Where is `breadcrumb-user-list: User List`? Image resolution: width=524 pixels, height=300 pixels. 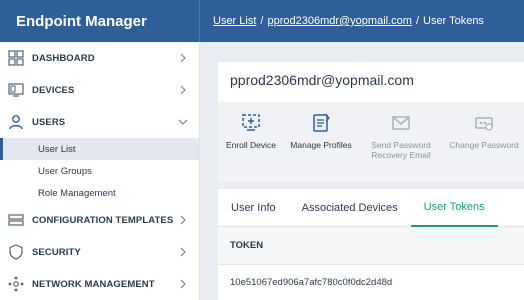 breadcrumb-user-list: User List is located at coordinates (234, 21).